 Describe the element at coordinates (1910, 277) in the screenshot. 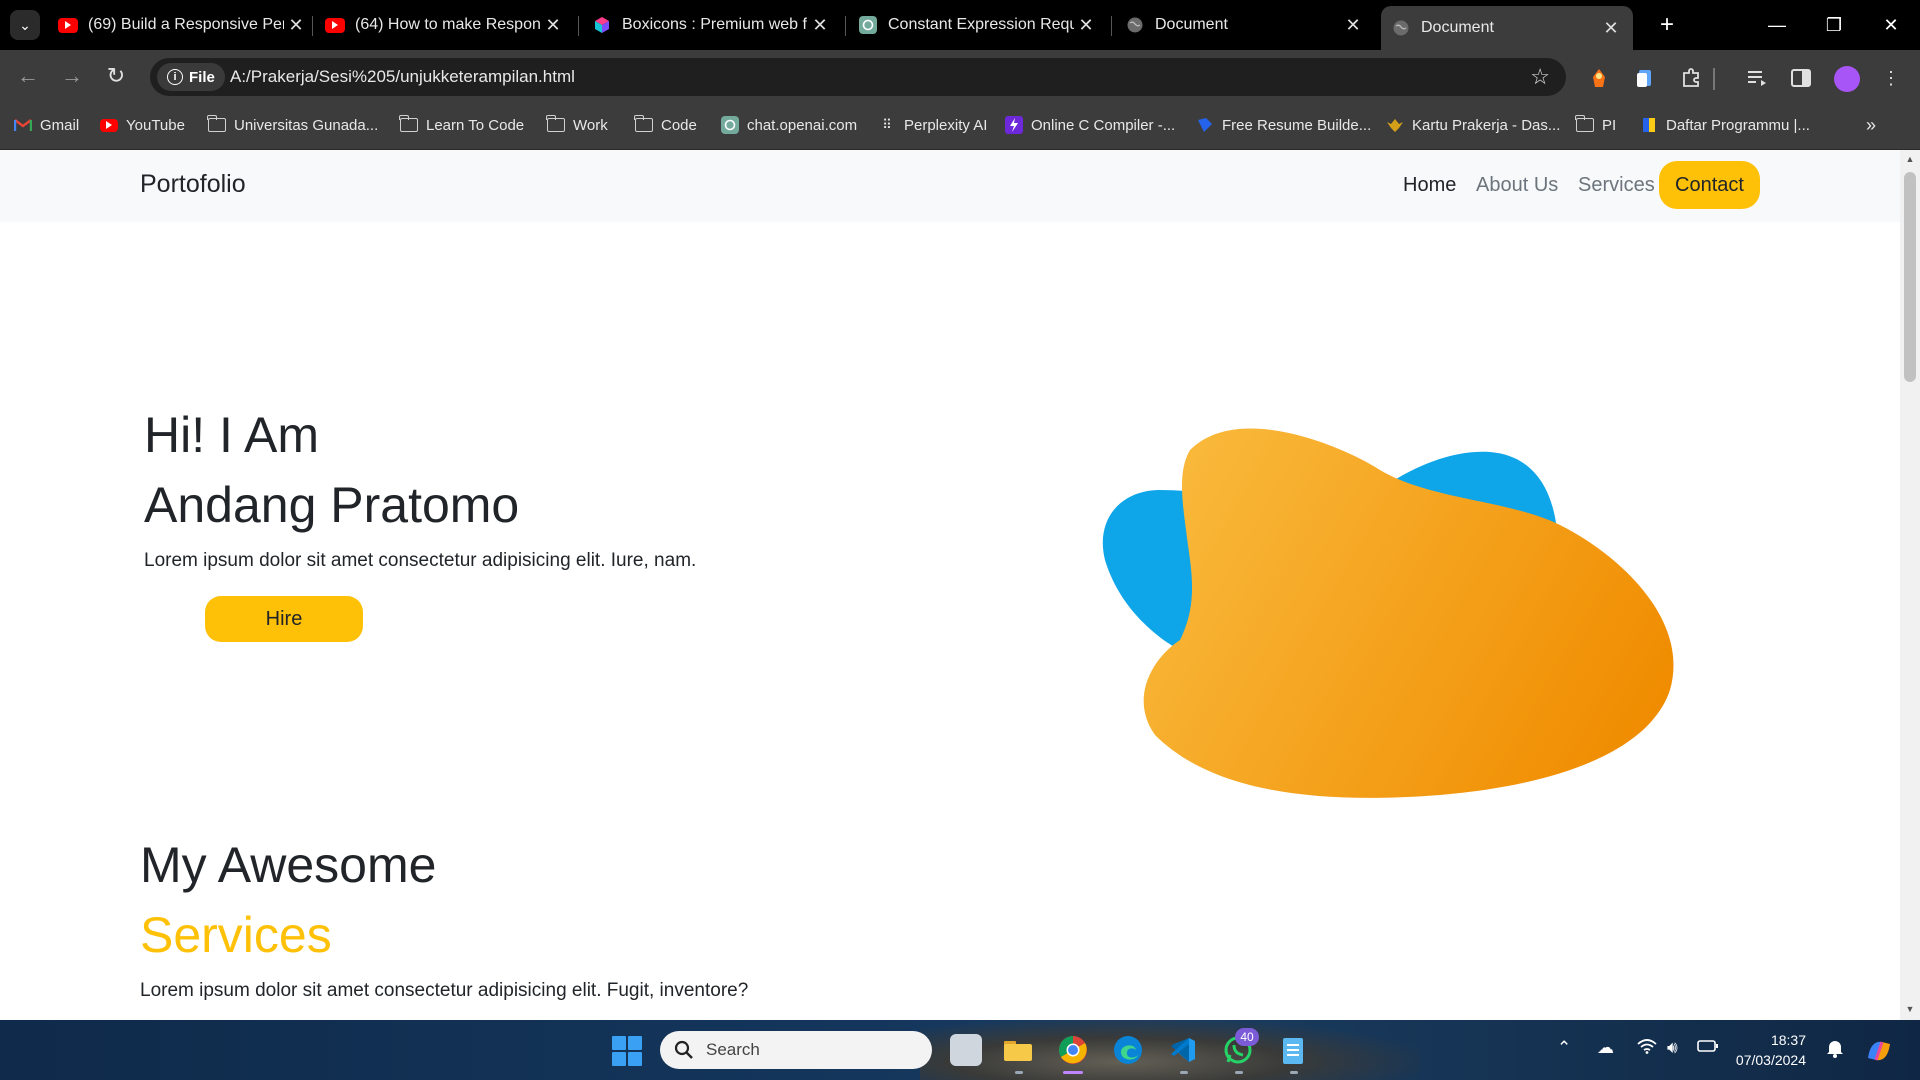

I see `scrollbar-thumb` at that location.